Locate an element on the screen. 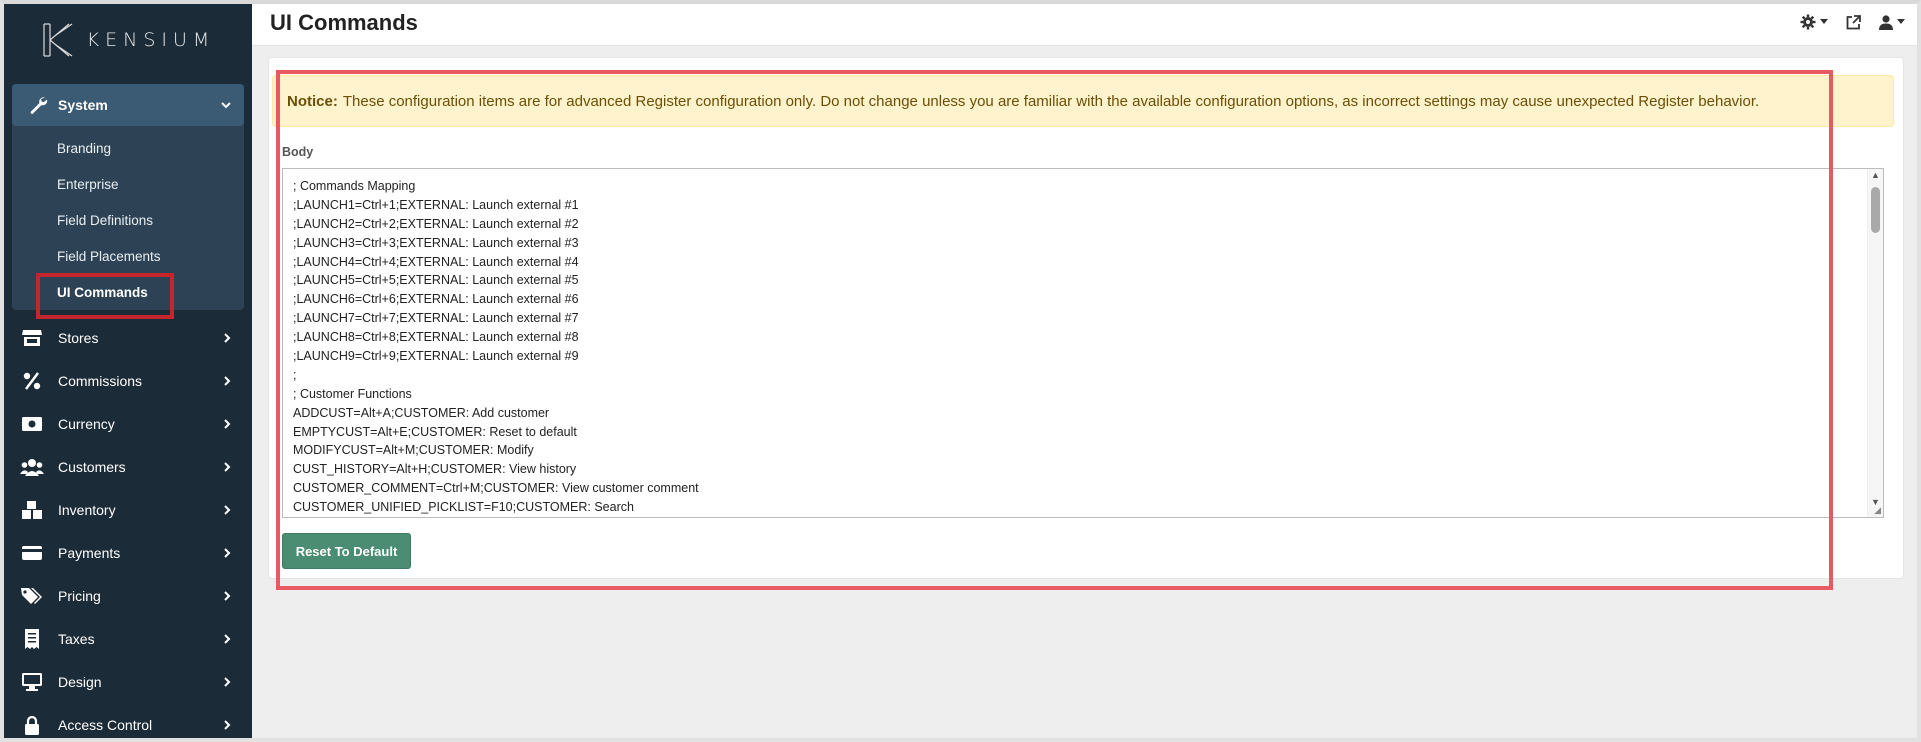 This screenshot has height=742, width=1921. sidebar-item-customers: Customers is located at coordinates (128, 466).